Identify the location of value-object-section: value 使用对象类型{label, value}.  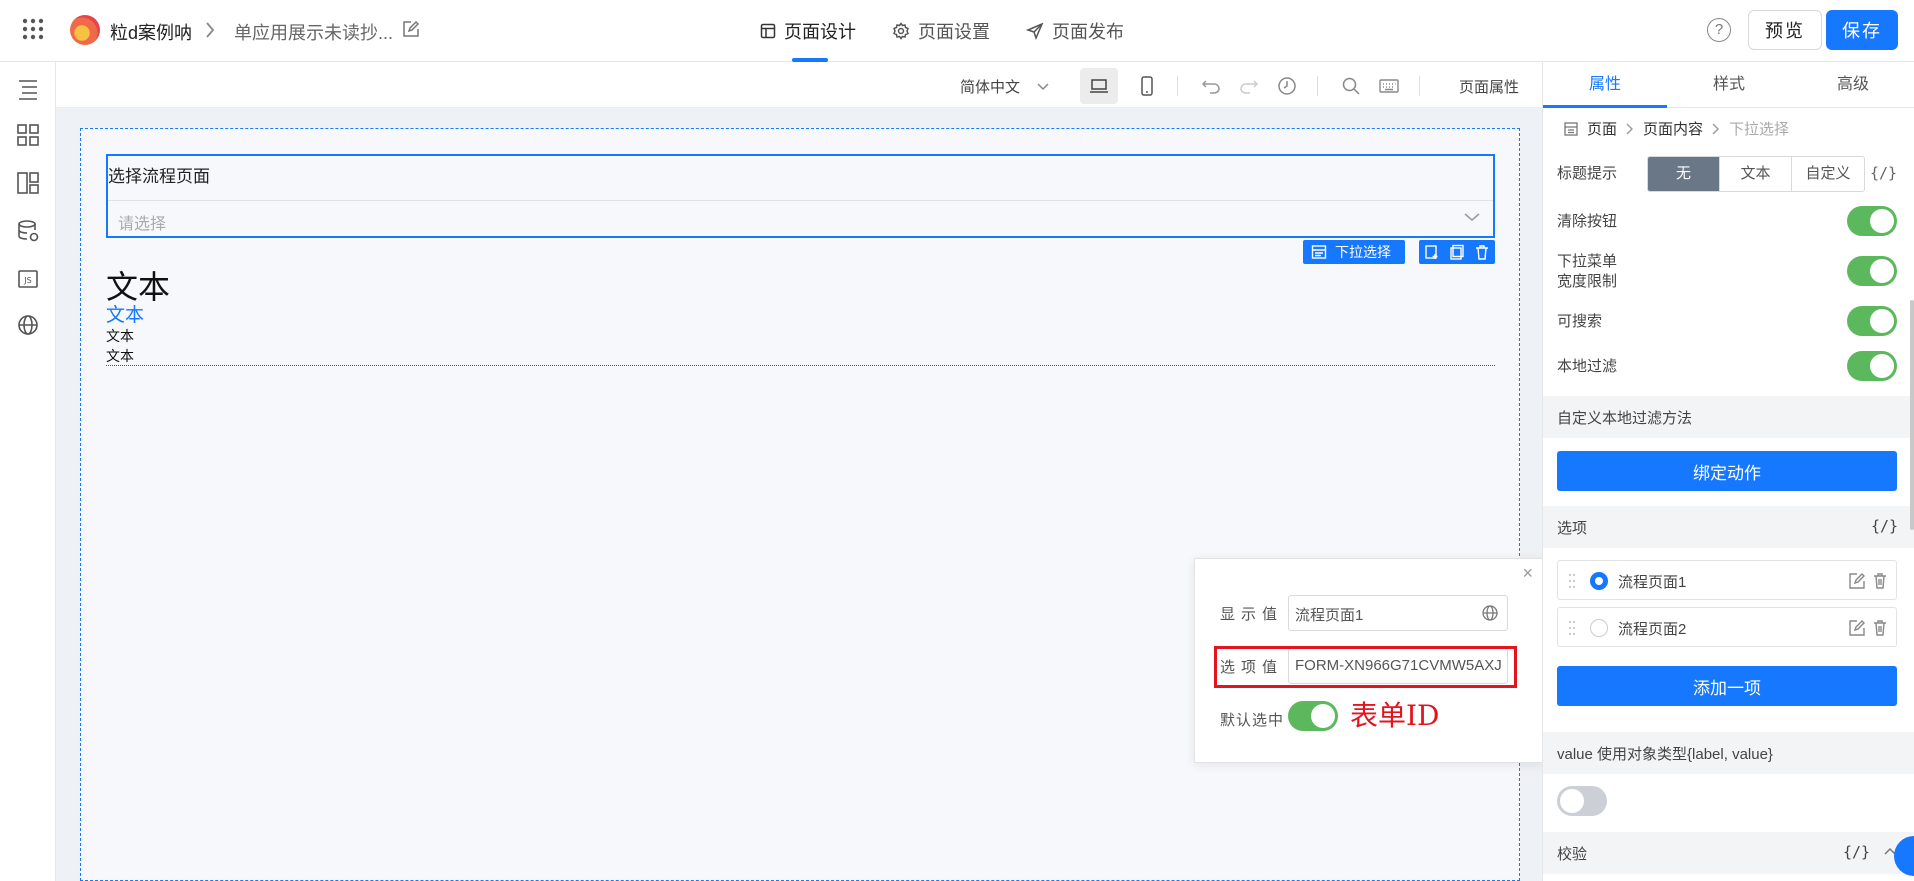
(1728, 753).